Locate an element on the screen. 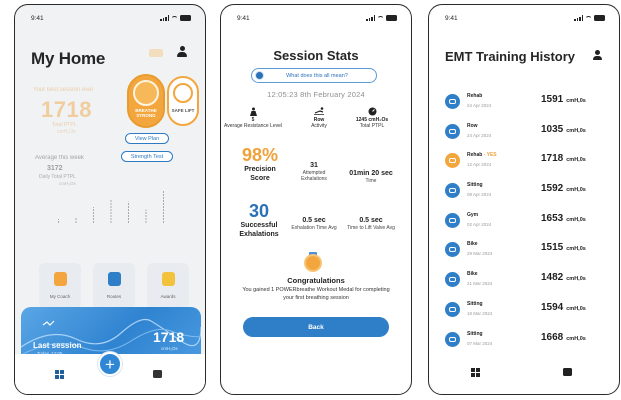 The height and width of the screenshot is (400, 621). history-row: Sitting 18 Mar 2024 1594 cmH,0s is located at coordinates (525, 313).